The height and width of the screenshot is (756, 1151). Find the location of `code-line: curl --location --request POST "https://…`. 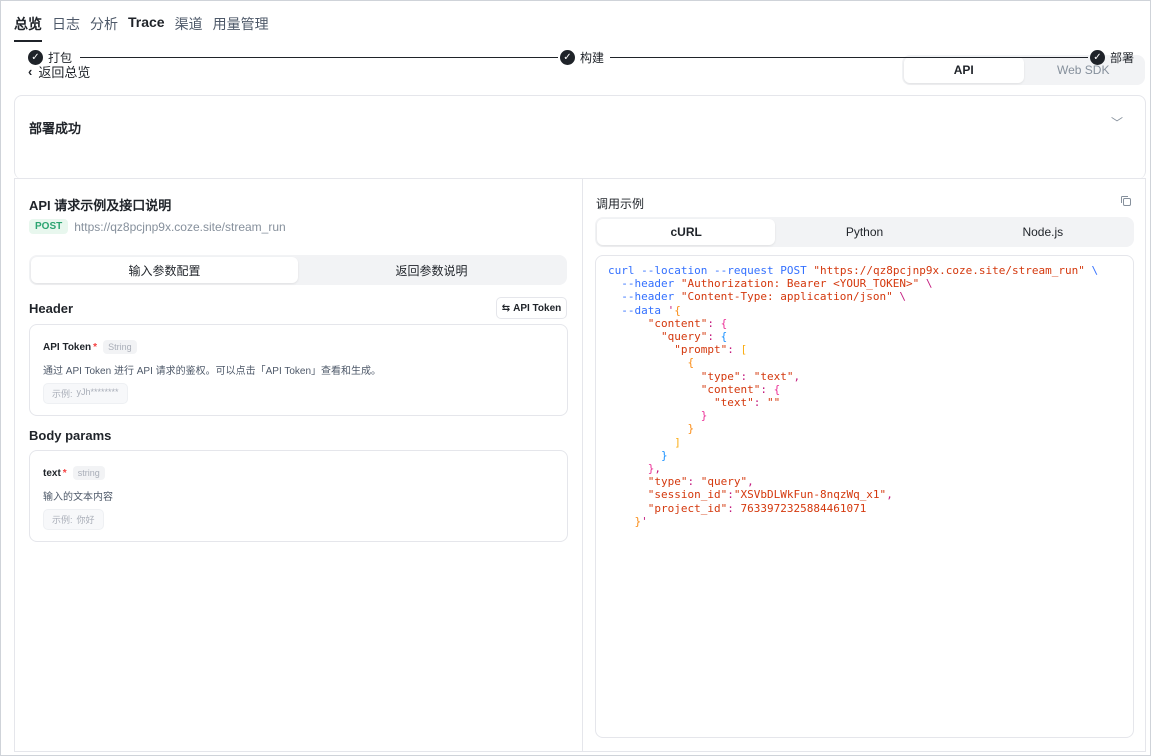

code-line: curl --location --request POST "https://… is located at coordinates (853, 270).